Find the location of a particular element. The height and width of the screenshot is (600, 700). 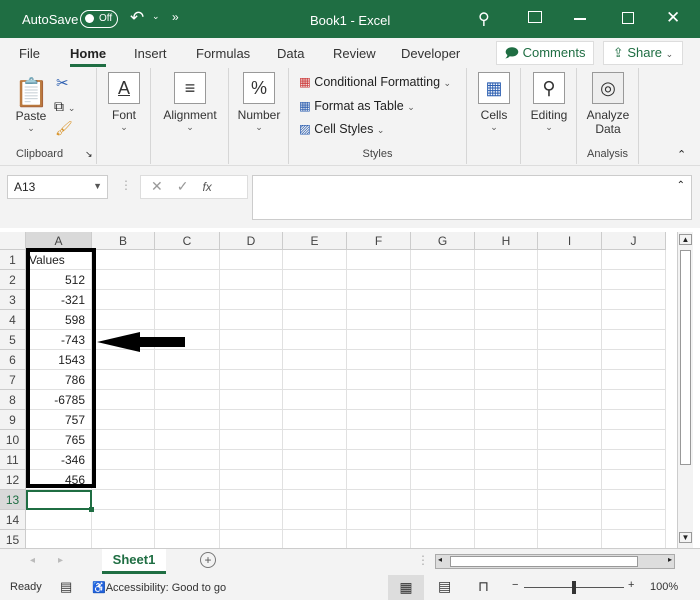

editing-button: ⚲ Editing ⌄ is located at coordinates (549, 102).